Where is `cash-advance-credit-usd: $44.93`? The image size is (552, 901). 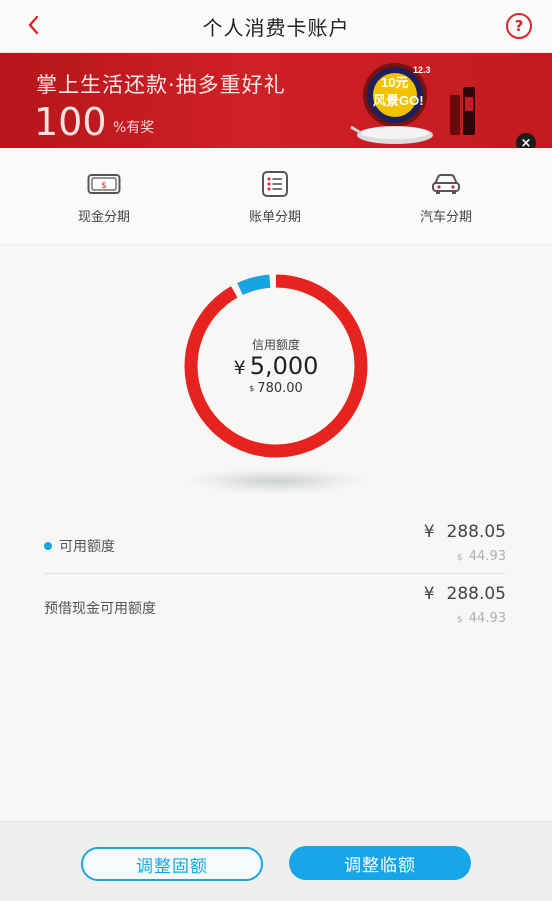 cash-advance-credit-usd: $44.93 is located at coordinates (481, 618).